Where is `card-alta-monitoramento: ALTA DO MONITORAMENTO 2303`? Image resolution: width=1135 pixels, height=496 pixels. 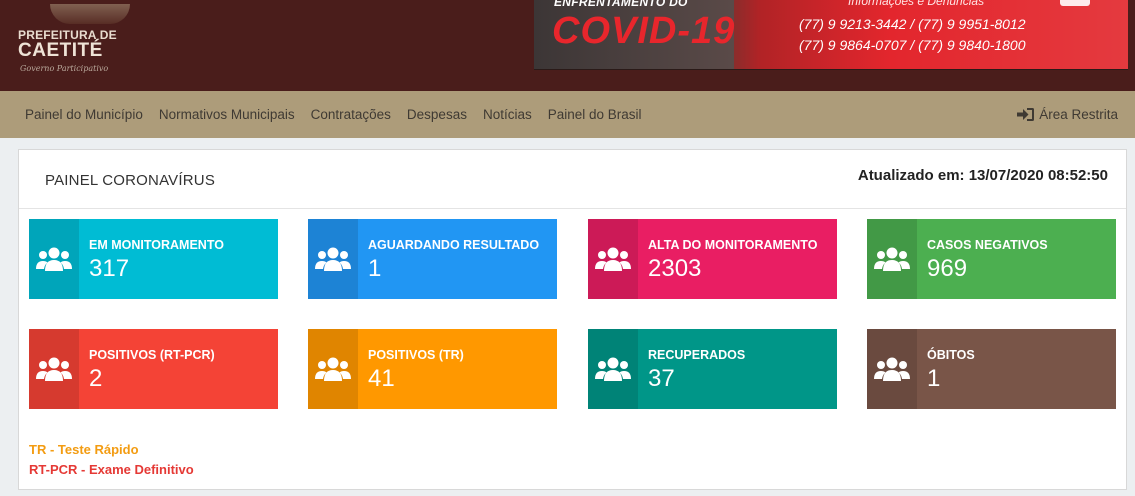 card-alta-monitoramento: ALTA DO MONITORAMENTO 2303 is located at coordinates (712, 259).